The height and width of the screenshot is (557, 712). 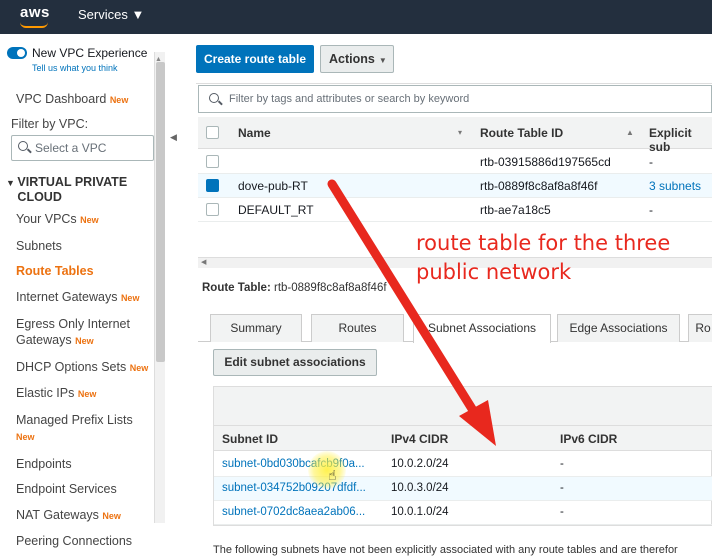 I want to click on arrow-head, so click(x=477, y=423).